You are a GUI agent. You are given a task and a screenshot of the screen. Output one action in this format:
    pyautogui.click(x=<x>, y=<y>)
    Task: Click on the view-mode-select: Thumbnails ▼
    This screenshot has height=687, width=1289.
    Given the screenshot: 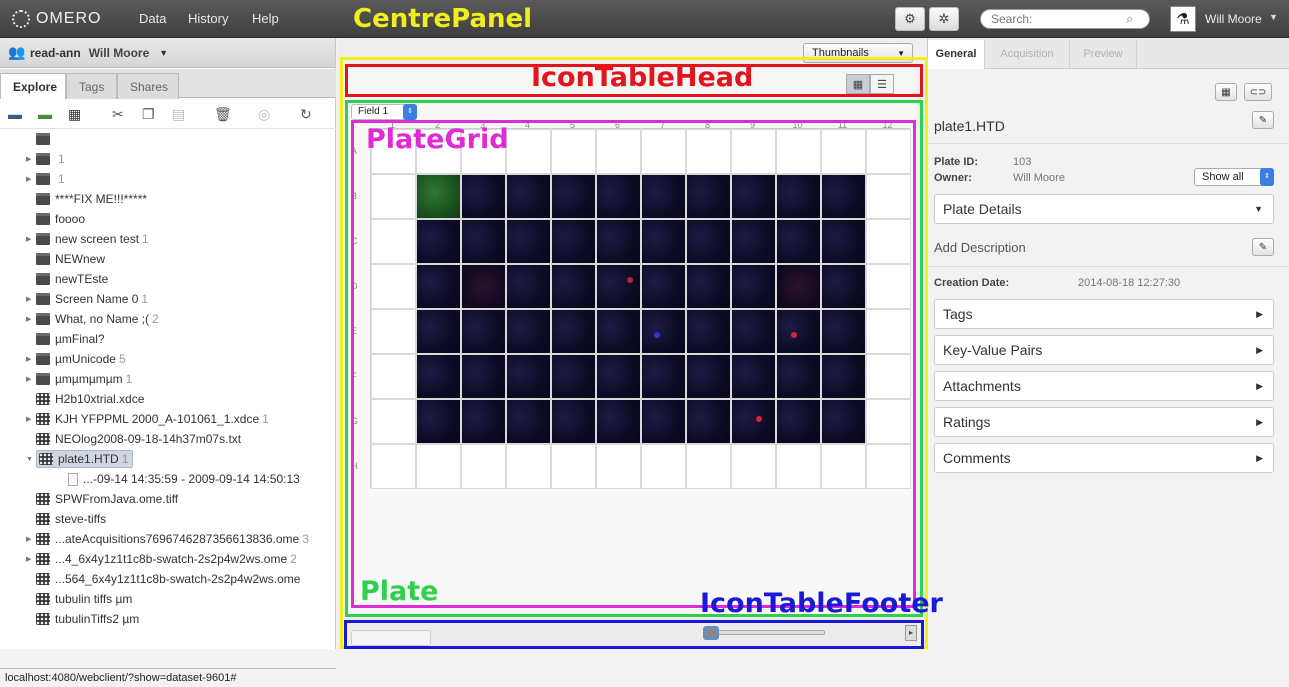 What is the action you would take?
    pyautogui.click(x=858, y=53)
    